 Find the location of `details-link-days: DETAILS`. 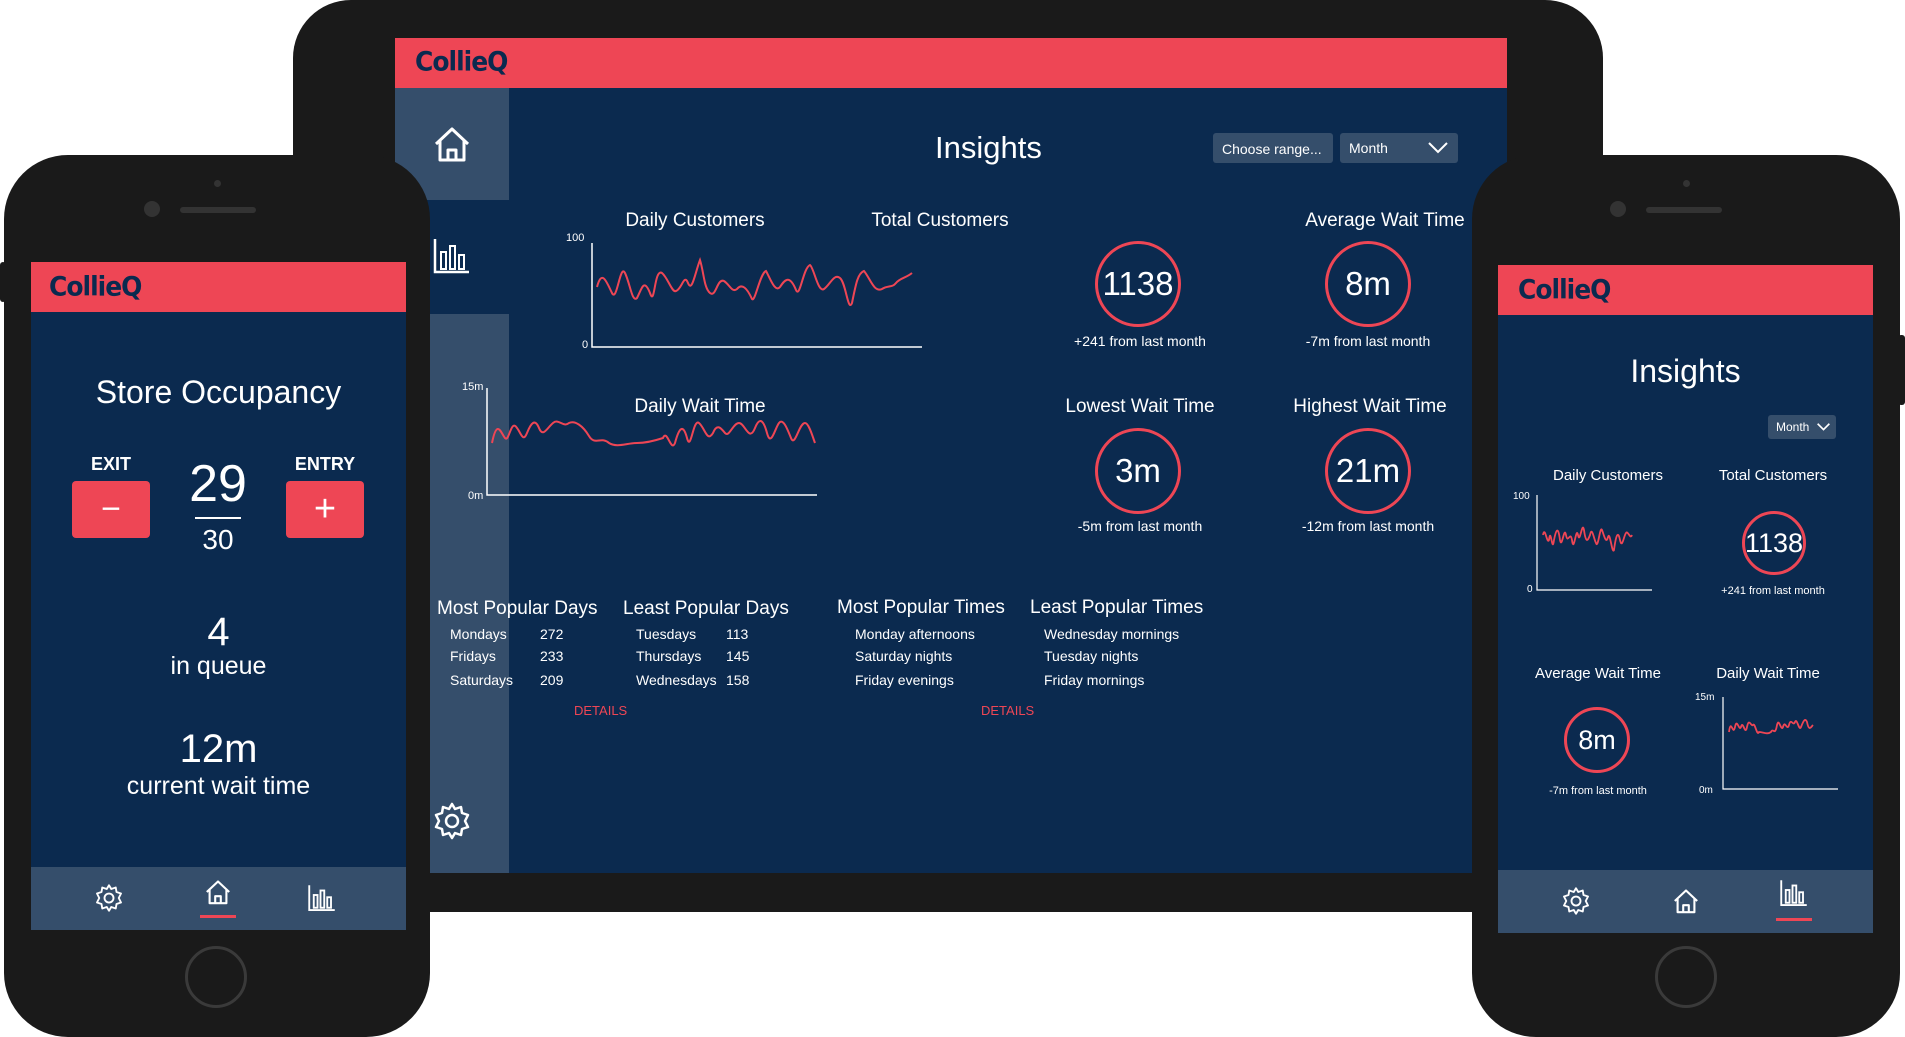

details-link-days: DETAILS is located at coordinates (600, 710).